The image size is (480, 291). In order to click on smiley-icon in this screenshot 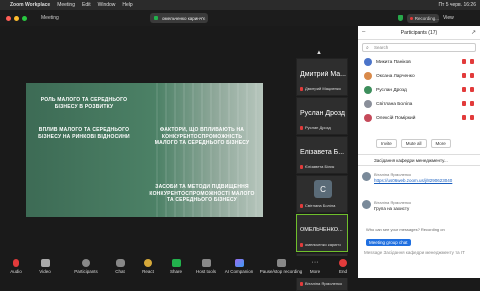, I will do `click(148, 263)`.